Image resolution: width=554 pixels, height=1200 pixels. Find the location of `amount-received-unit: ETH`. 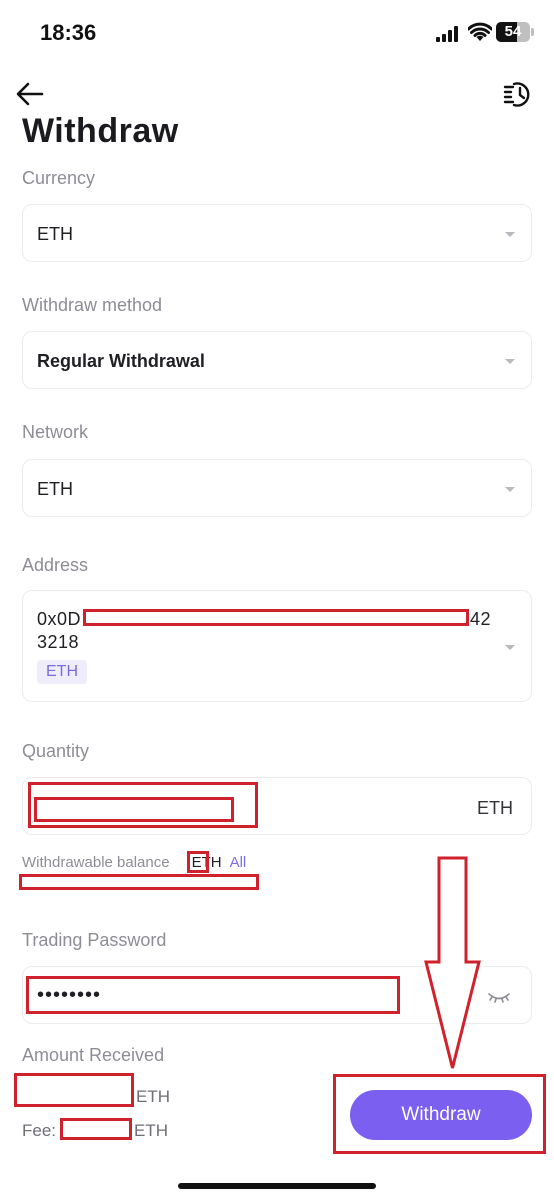

amount-received-unit: ETH is located at coordinates (153, 1096).